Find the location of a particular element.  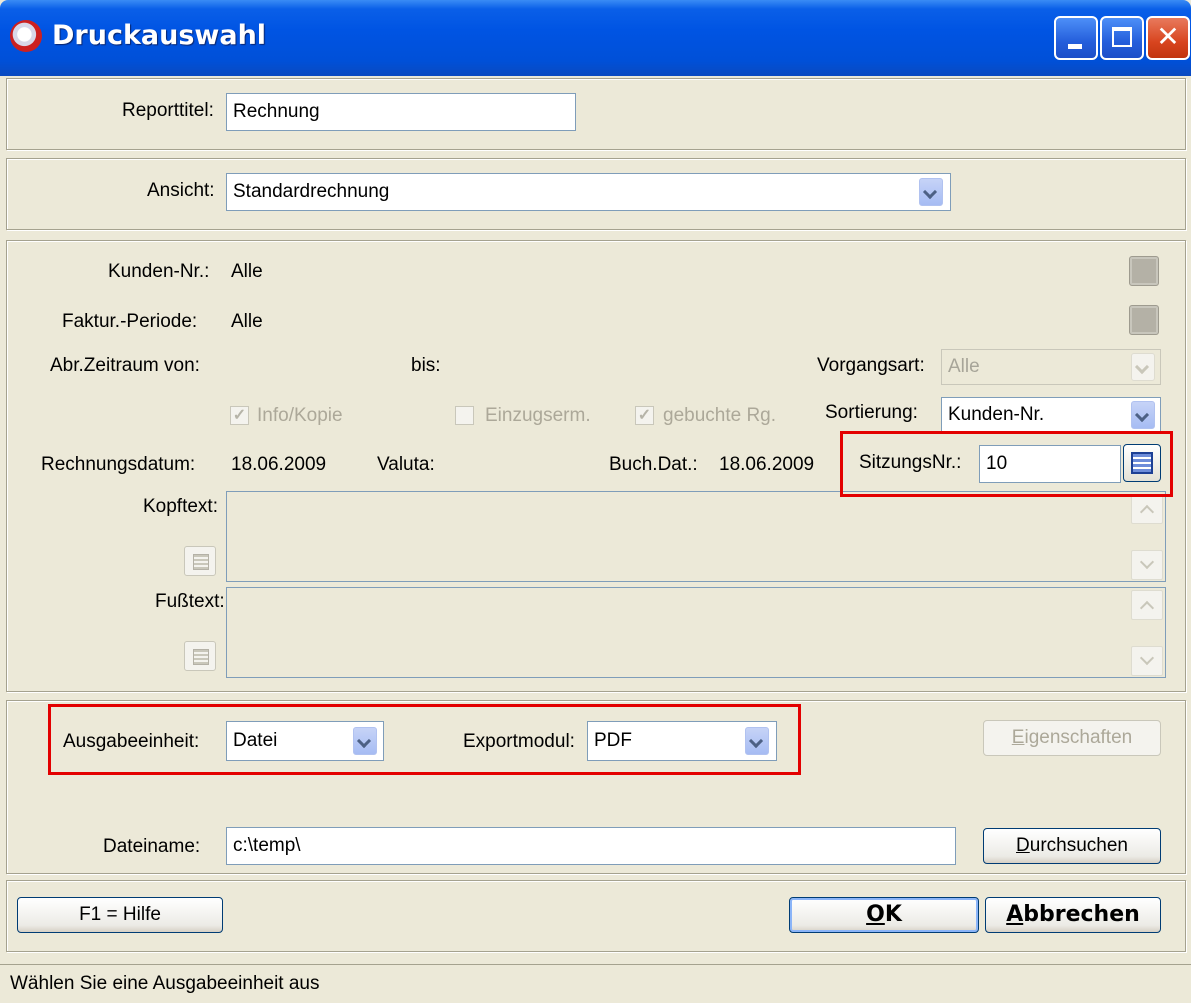

ok-button: OK is located at coordinates (884, 915).